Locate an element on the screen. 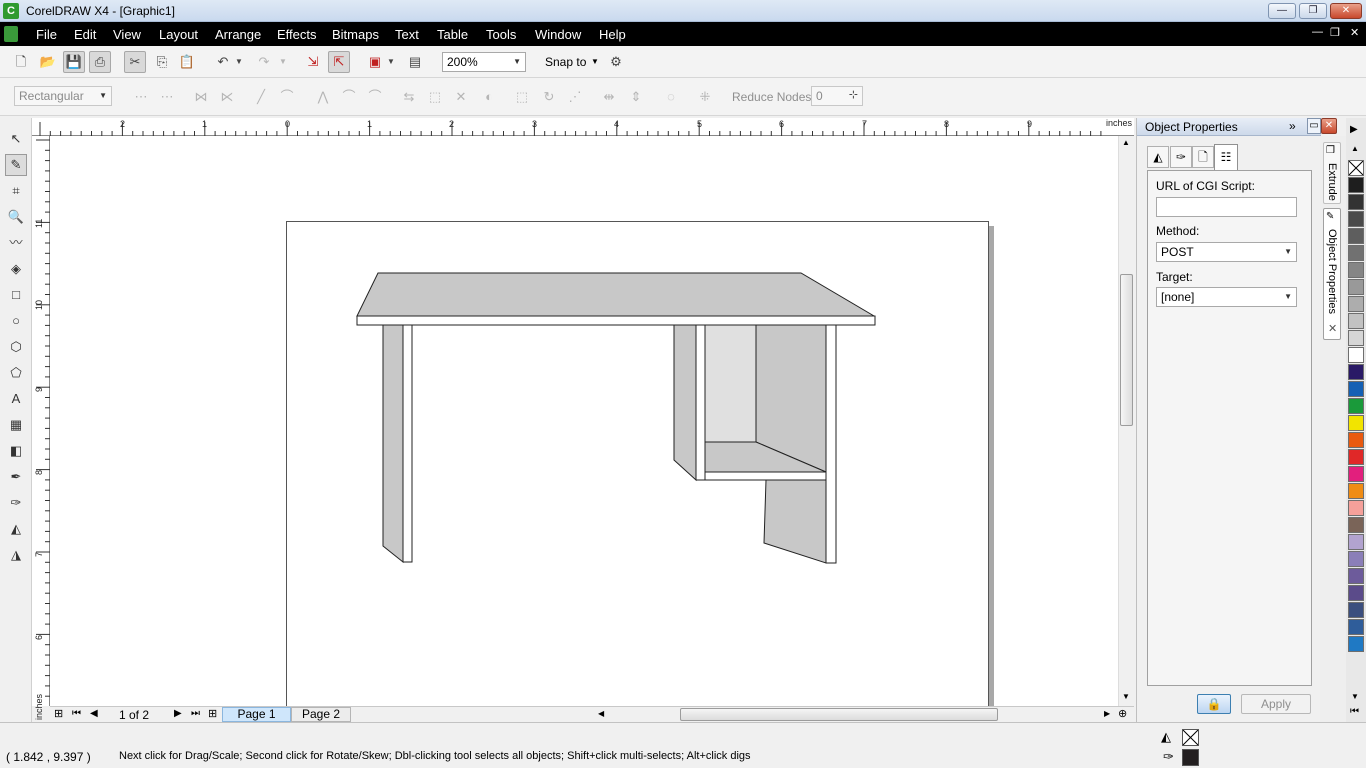  join-nodes-icon: ⋈ is located at coordinates (201, 97).